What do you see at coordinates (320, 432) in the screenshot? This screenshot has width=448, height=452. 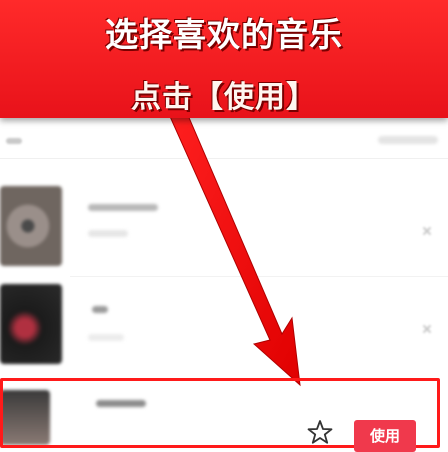 I see `star-outline-icon` at bounding box center [320, 432].